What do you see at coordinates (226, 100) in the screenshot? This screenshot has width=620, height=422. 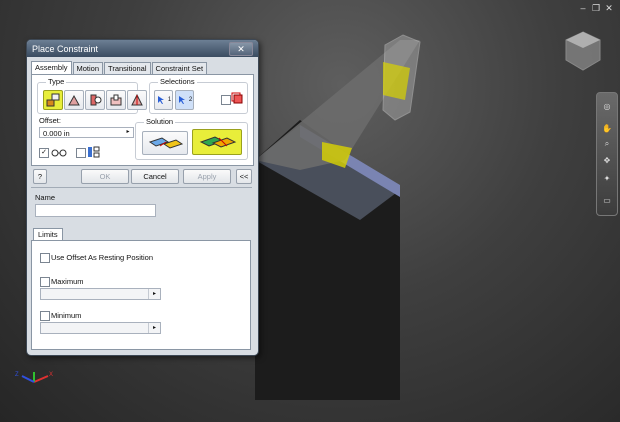 I see `first-click-checkbox` at bounding box center [226, 100].